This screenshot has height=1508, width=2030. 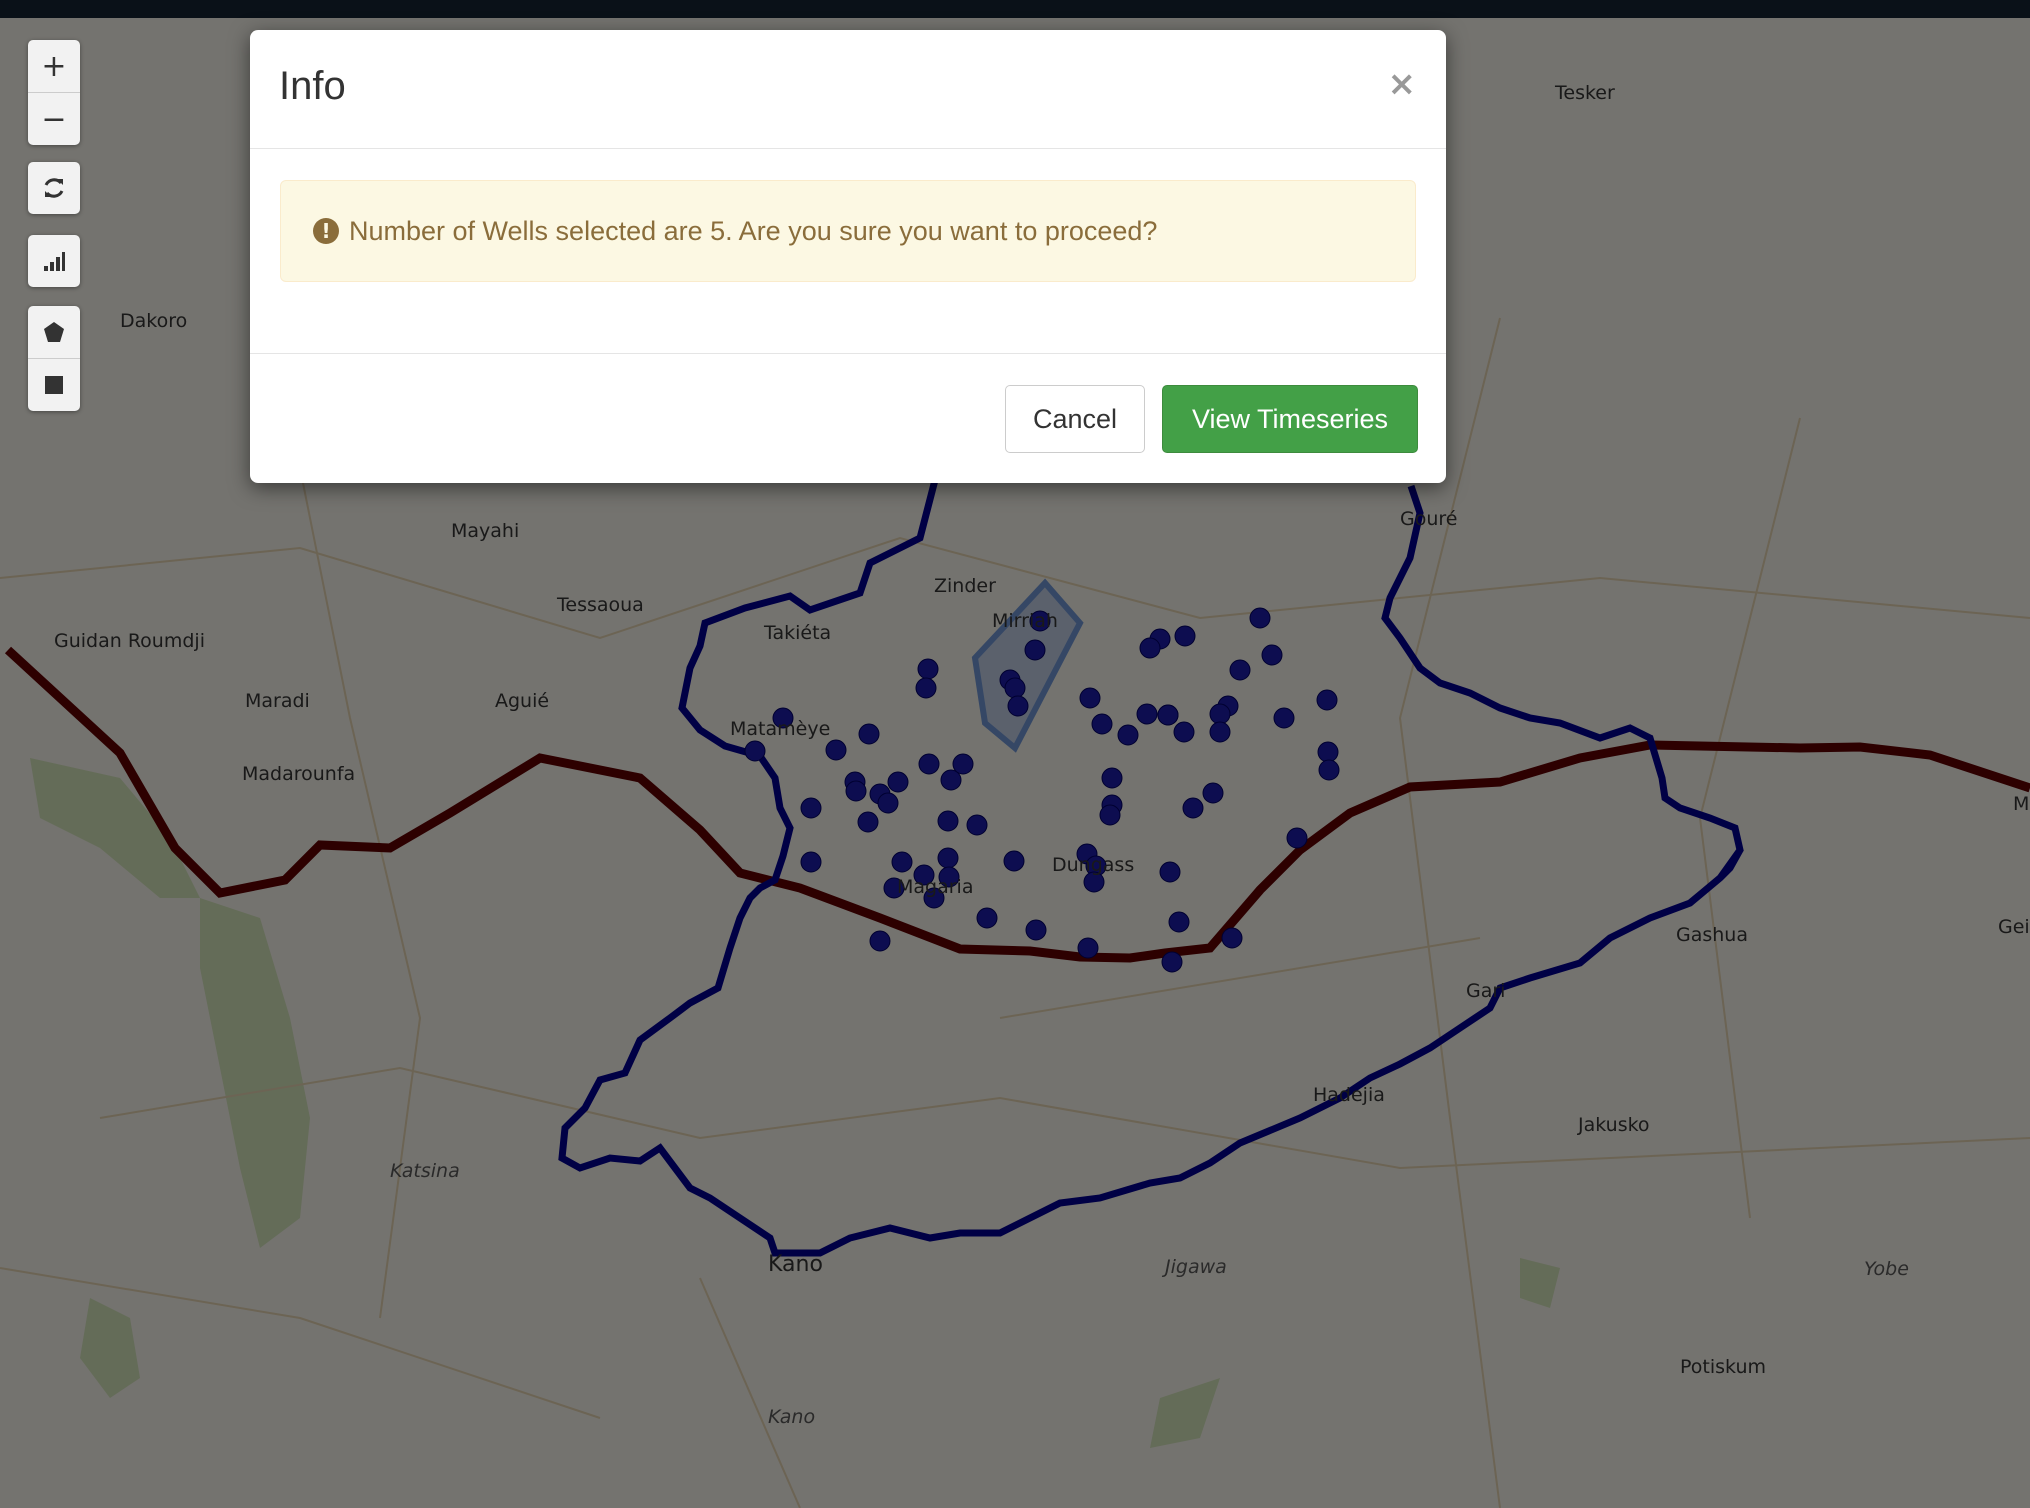 What do you see at coordinates (1290, 419) in the screenshot?
I see `view-timeseries-button: View Timeseries` at bounding box center [1290, 419].